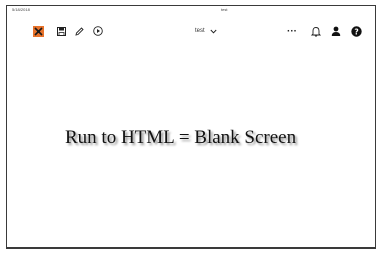 Image resolution: width=383 pixels, height=253 pixels. What do you see at coordinates (316, 31) in the screenshot?
I see `bell-icon` at bounding box center [316, 31].